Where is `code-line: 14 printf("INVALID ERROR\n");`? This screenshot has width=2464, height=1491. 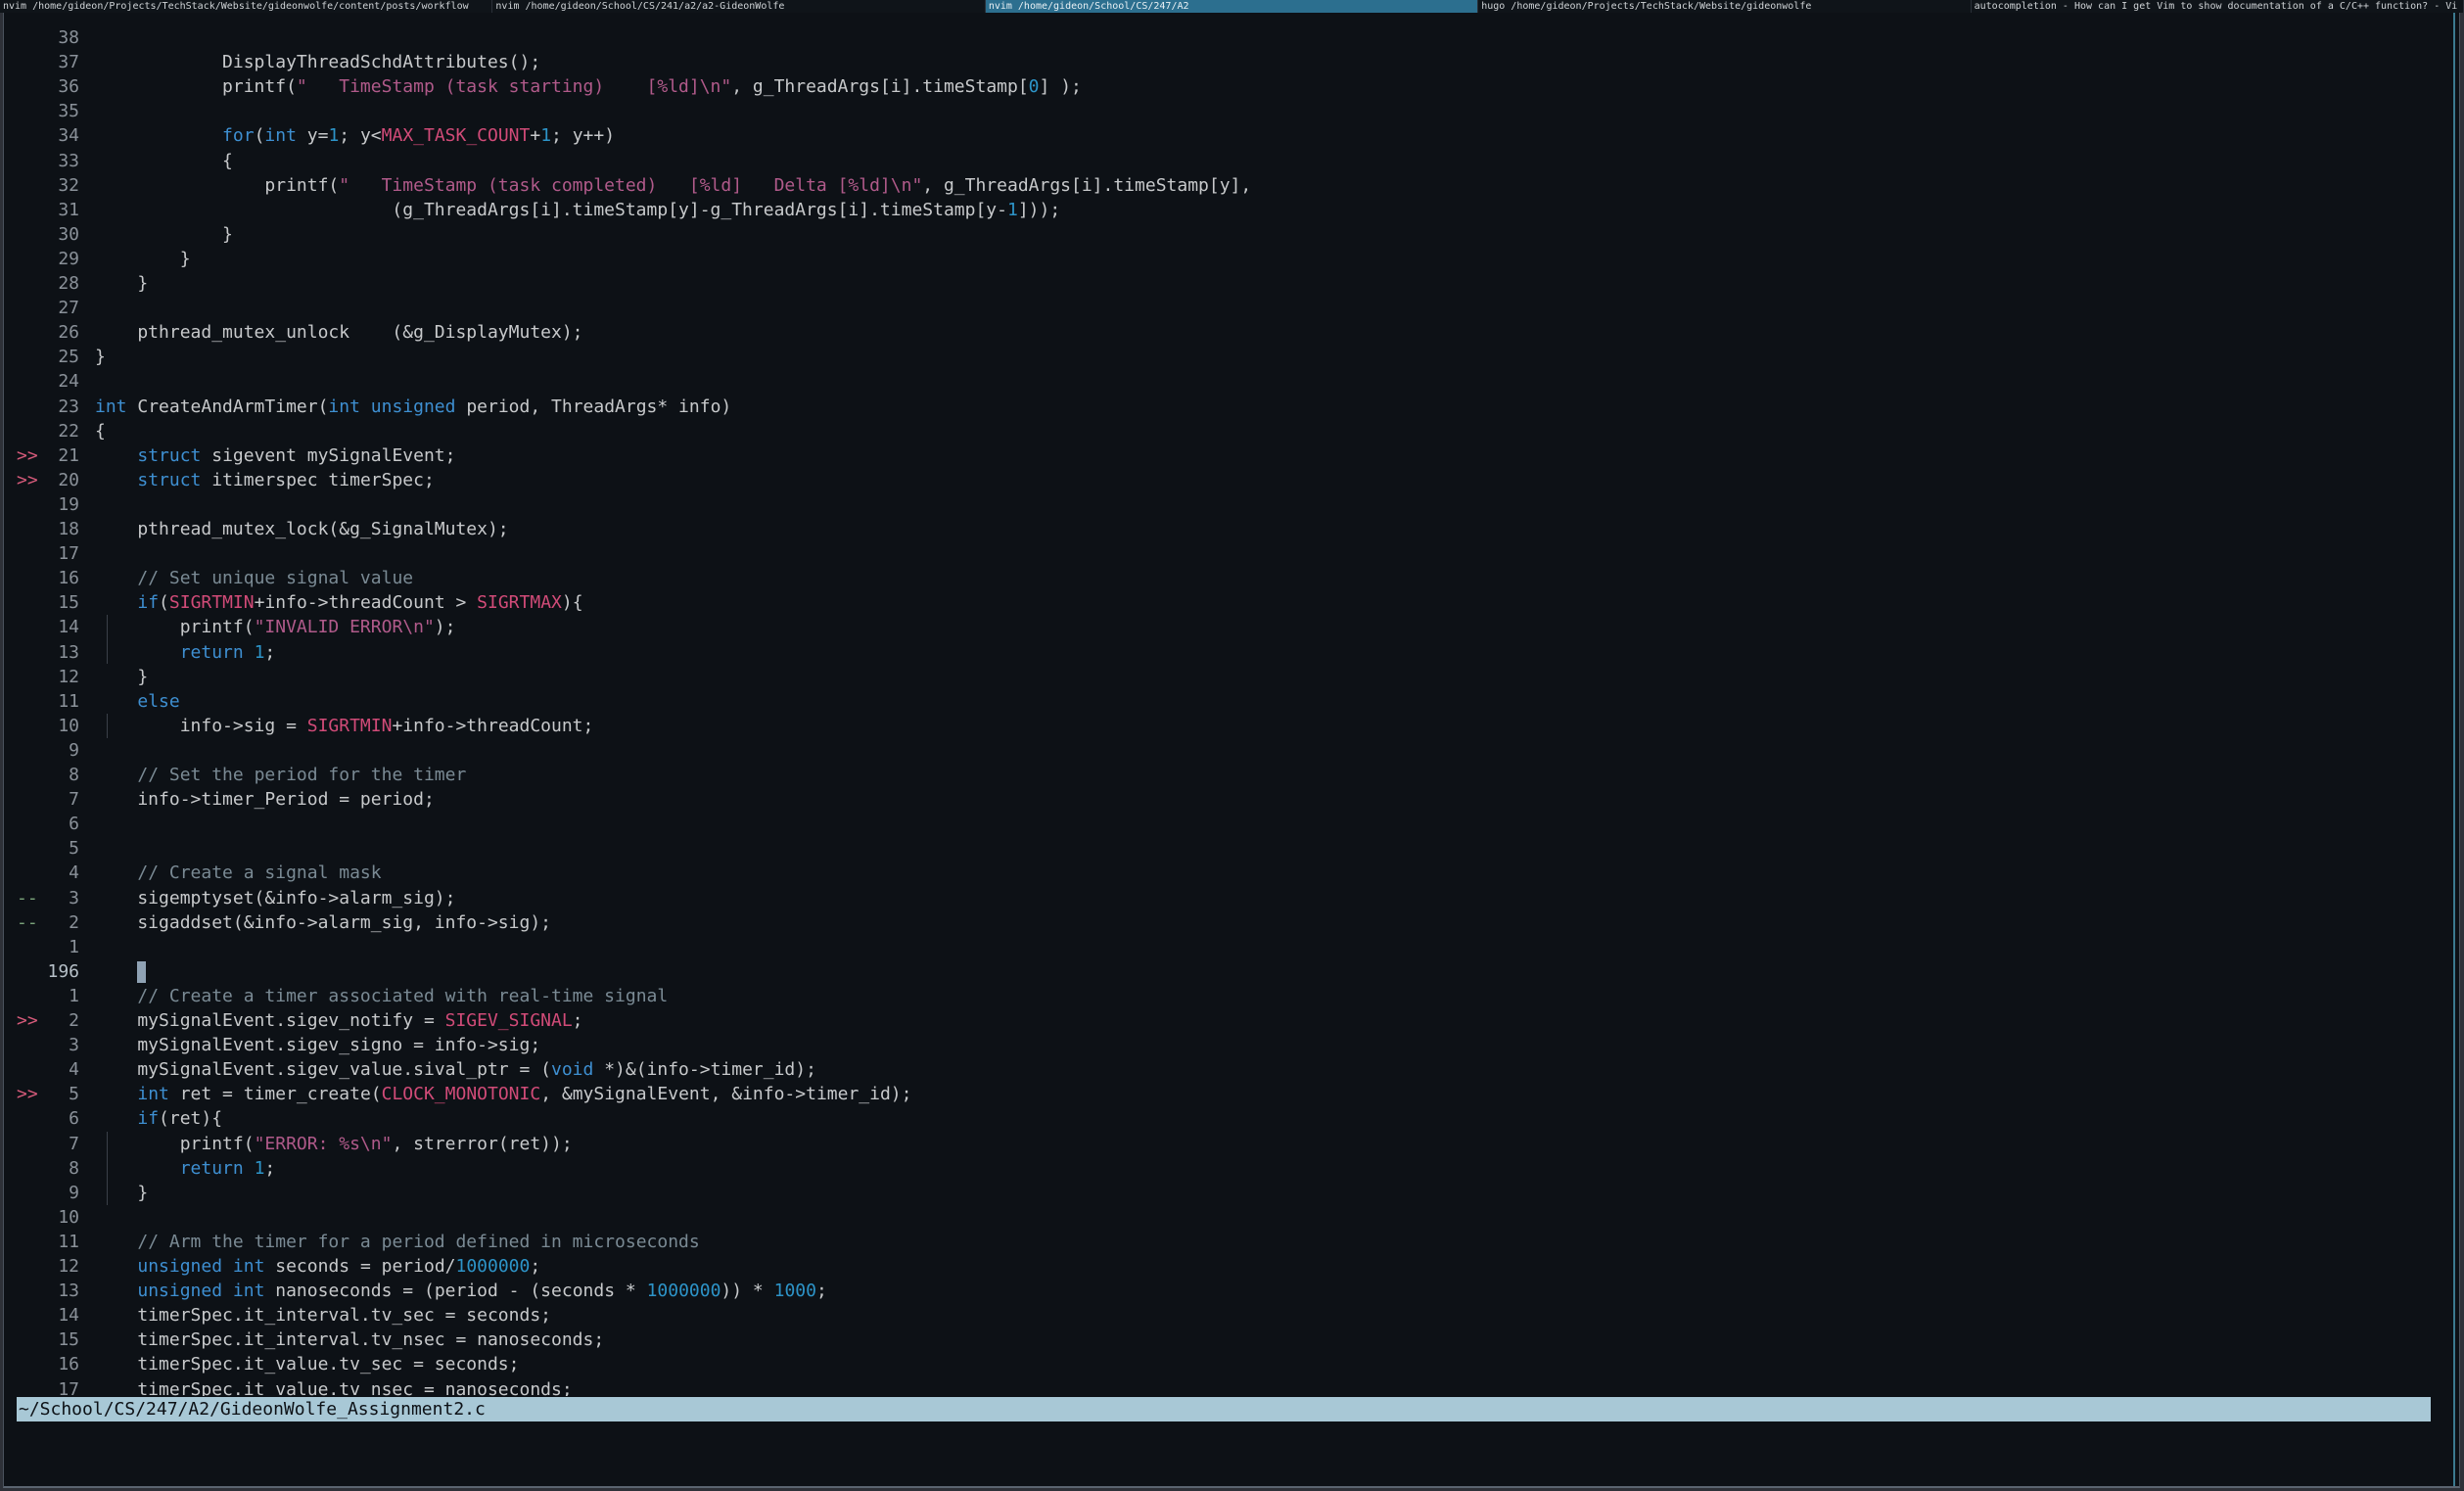 code-line: 14 printf("INVALID ERROR\n"); is located at coordinates (1224, 627).